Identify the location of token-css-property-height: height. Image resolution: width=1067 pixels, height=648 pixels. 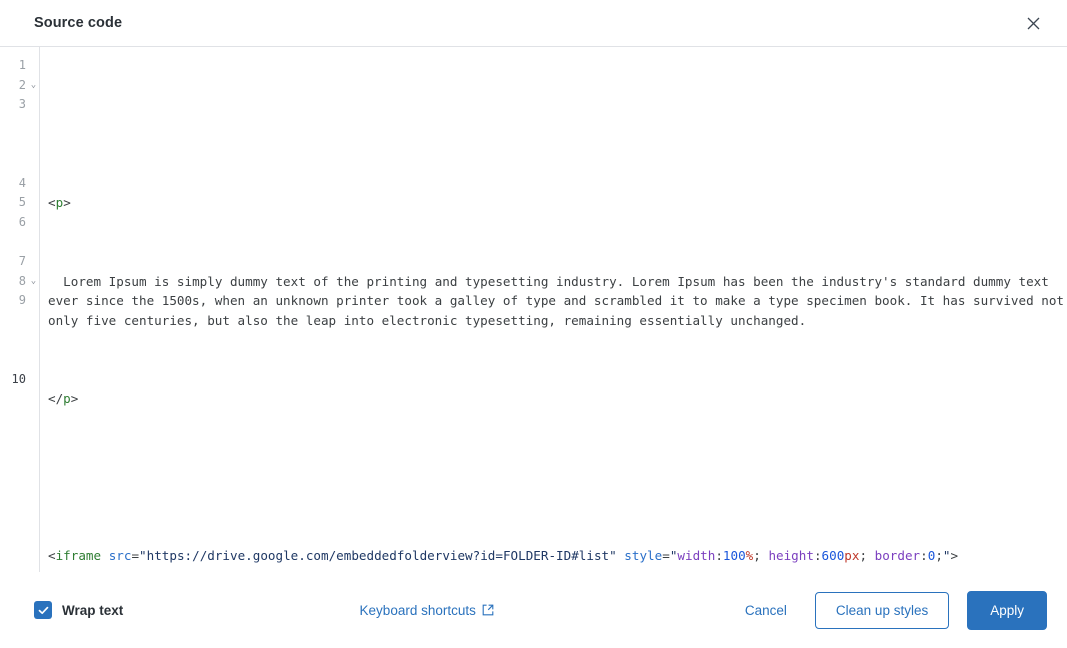
(791, 555).